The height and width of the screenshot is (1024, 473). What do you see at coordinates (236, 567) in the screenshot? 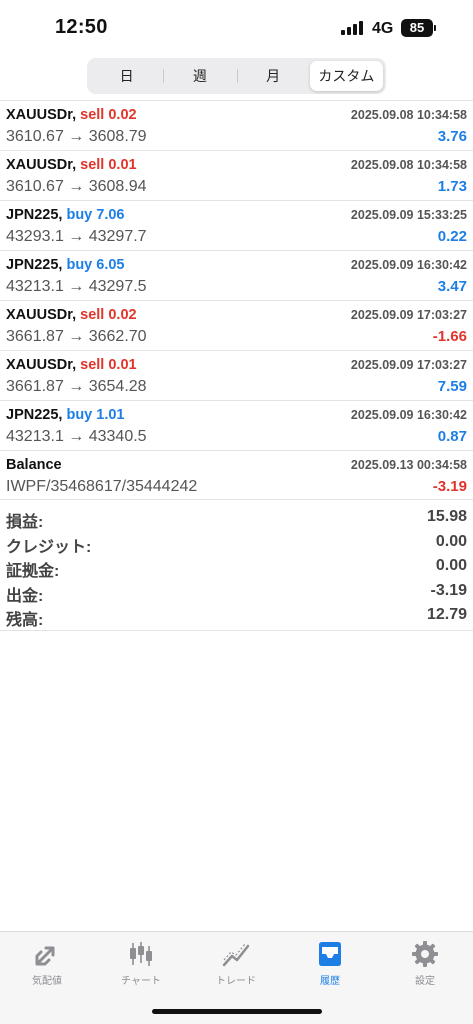
I see `summary-row-margin: 証拠金: 0.00` at bounding box center [236, 567].